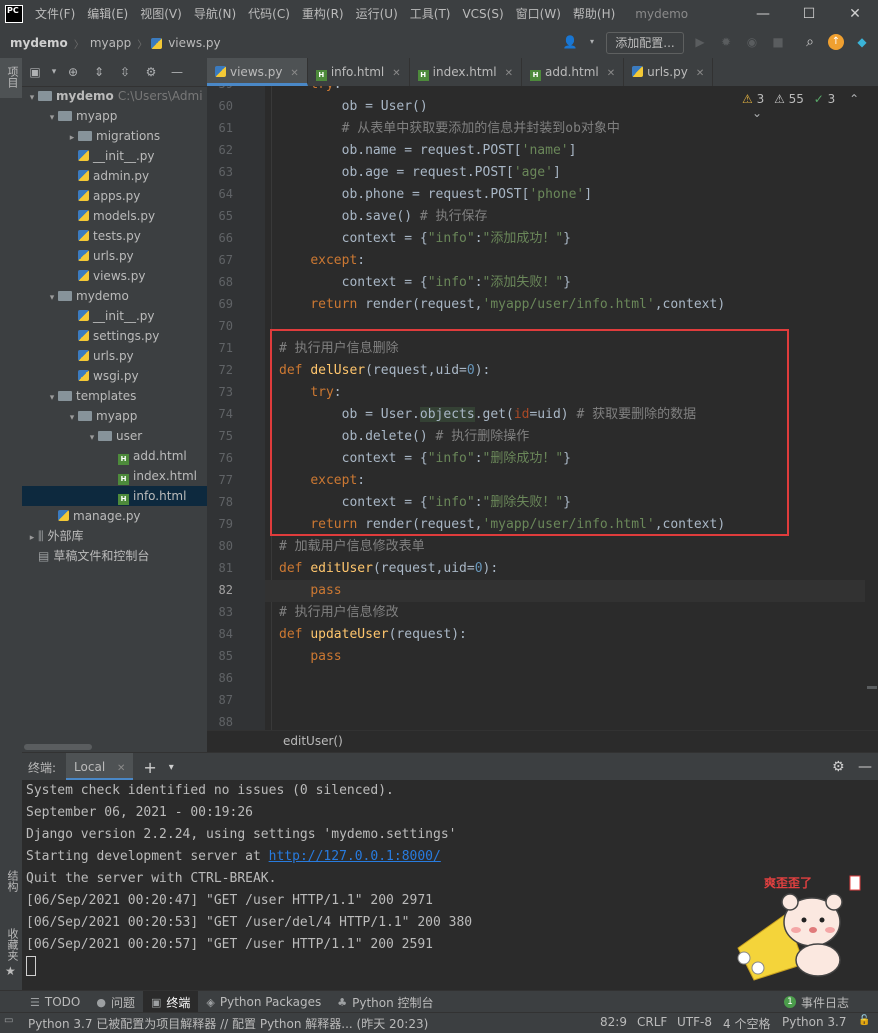 The width and height of the screenshot is (878, 1033). What do you see at coordinates (8, 1020) in the screenshot?
I see `layout-icon: ▭` at bounding box center [8, 1020].